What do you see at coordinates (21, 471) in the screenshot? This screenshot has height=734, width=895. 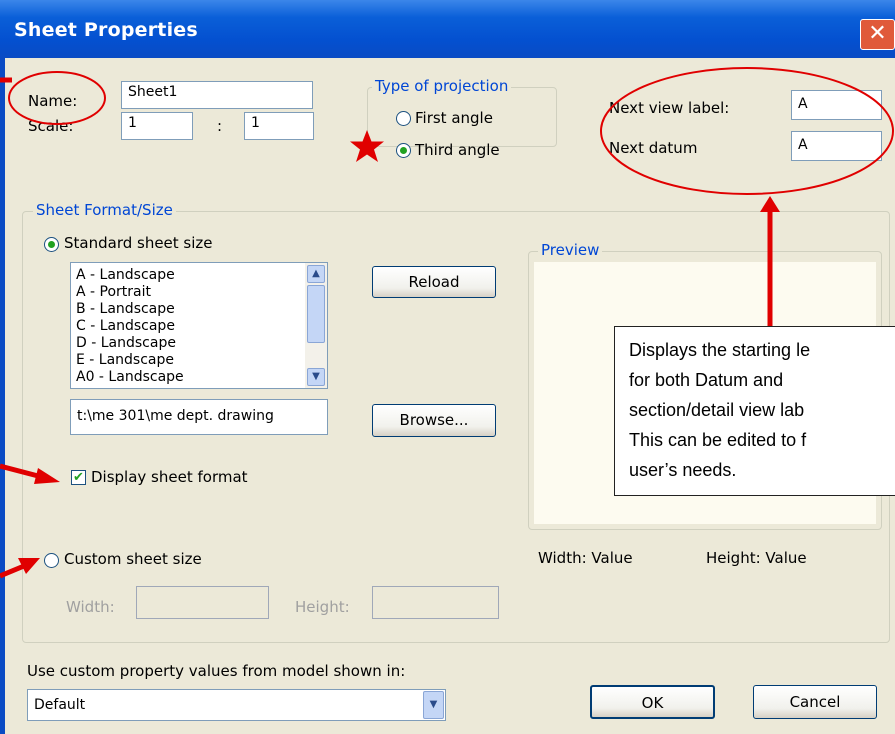 I see `left-arrow-display` at bounding box center [21, 471].